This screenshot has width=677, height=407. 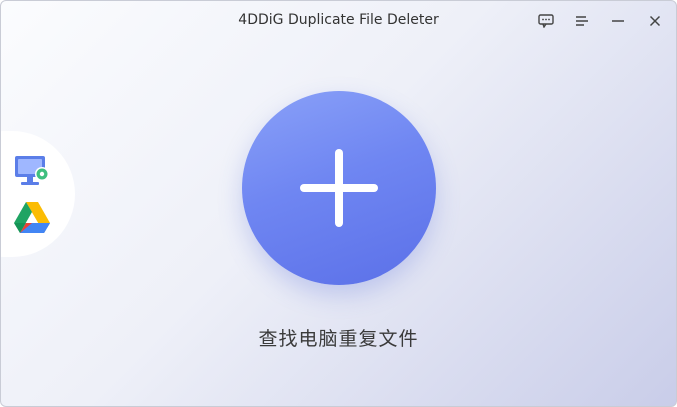 What do you see at coordinates (339, 188) in the screenshot?
I see `add-folder-button` at bounding box center [339, 188].